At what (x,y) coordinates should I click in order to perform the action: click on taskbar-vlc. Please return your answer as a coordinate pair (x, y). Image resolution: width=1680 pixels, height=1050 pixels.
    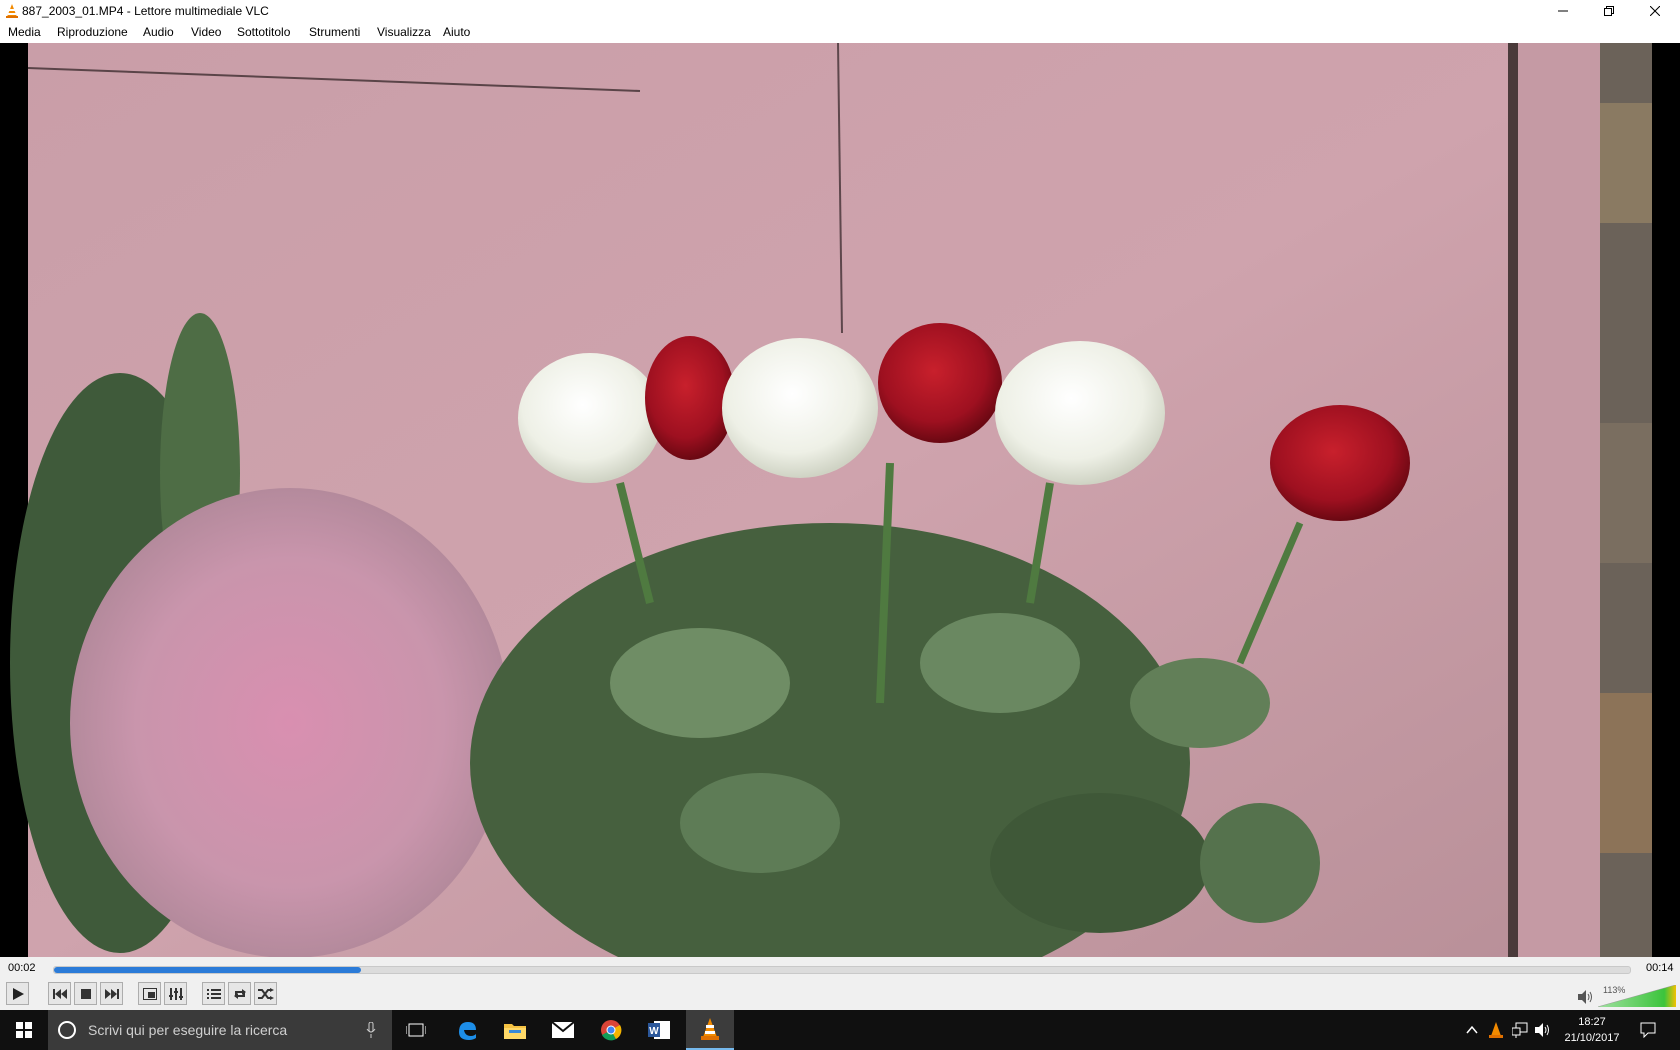
    Looking at the image, I should click on (710, 1030).